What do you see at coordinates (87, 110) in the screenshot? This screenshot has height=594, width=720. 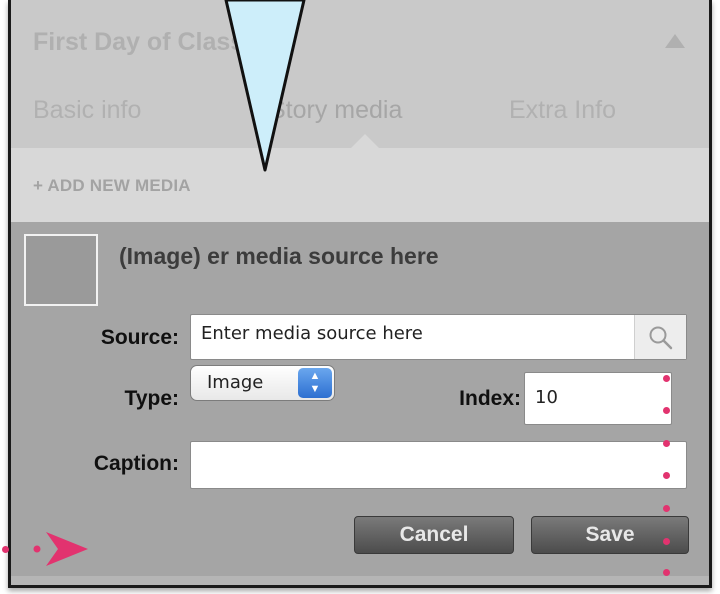 I see `tab-basic-info: Basic info` at bounding box center [87, 110].